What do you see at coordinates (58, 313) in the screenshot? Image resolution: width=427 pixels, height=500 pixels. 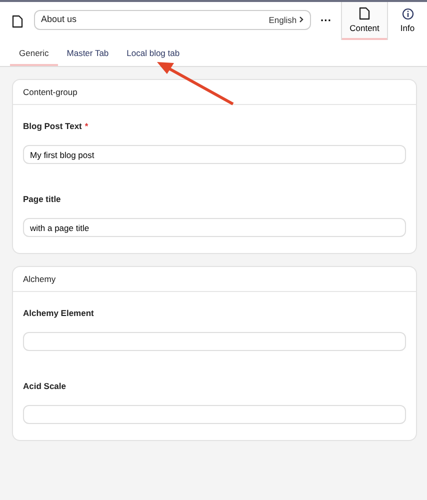 I see `field-label: Alchemy Element` at bounding box center [58, 313].